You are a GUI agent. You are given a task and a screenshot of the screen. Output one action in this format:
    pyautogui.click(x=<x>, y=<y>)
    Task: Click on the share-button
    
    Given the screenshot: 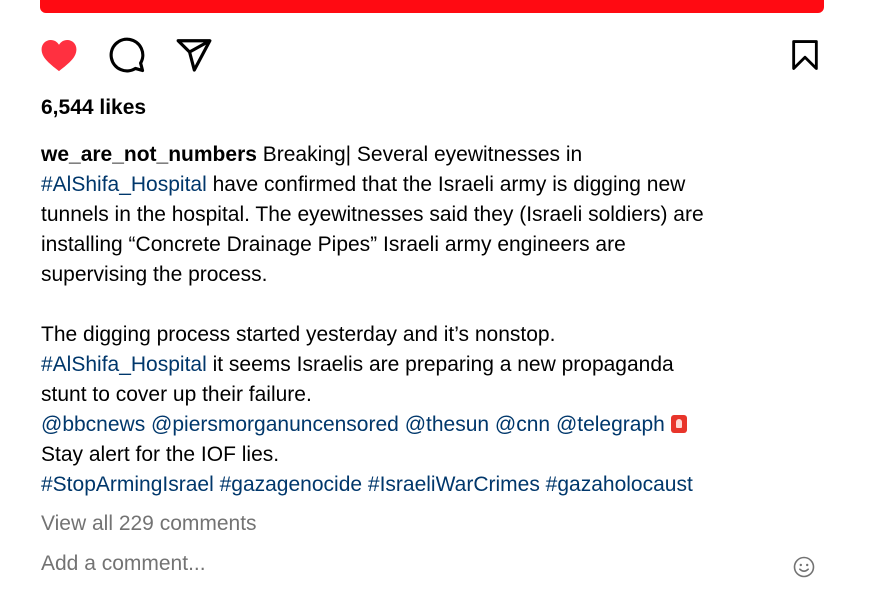 What is the action you would take?
    pyautogui.click(x=194, y=55)
    